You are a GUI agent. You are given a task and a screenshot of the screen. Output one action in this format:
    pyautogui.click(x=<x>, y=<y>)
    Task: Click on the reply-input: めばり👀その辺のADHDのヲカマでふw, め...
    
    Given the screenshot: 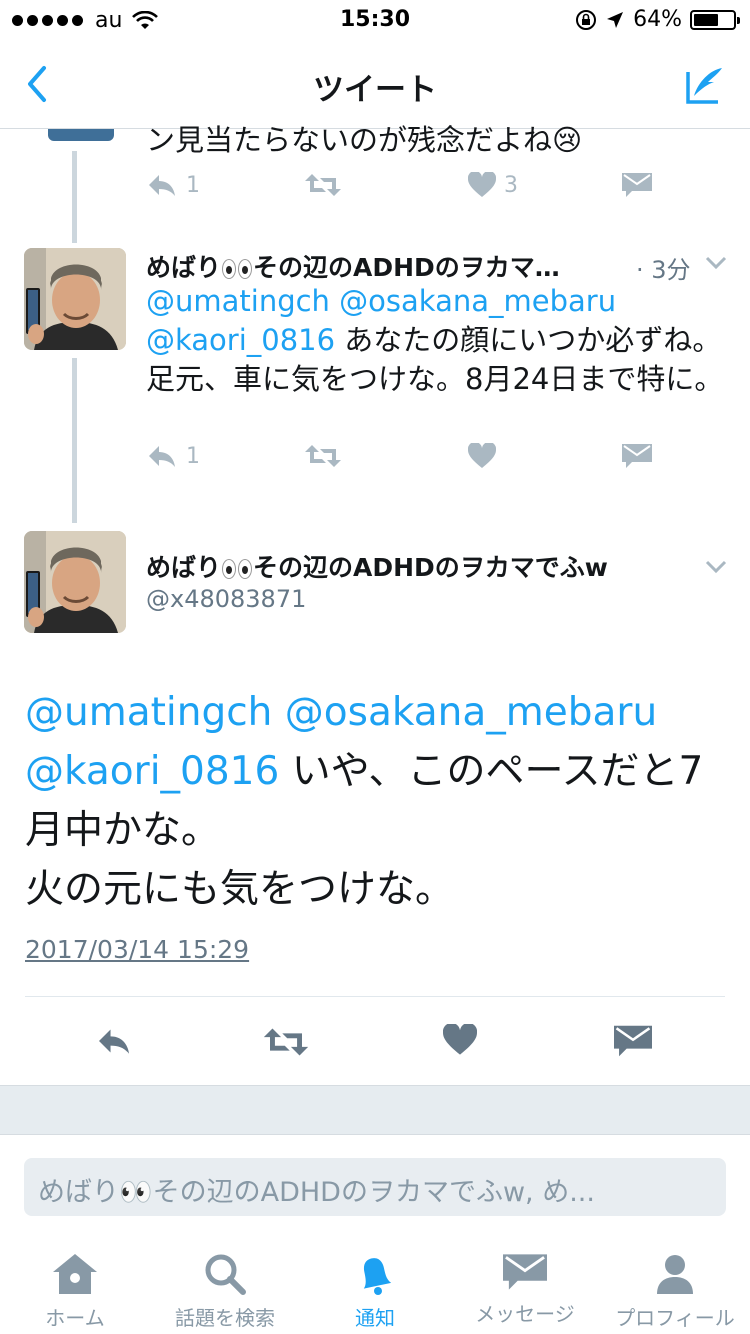 What is the action you would take?
    pyautogui.click(x=375, y=1187)
    